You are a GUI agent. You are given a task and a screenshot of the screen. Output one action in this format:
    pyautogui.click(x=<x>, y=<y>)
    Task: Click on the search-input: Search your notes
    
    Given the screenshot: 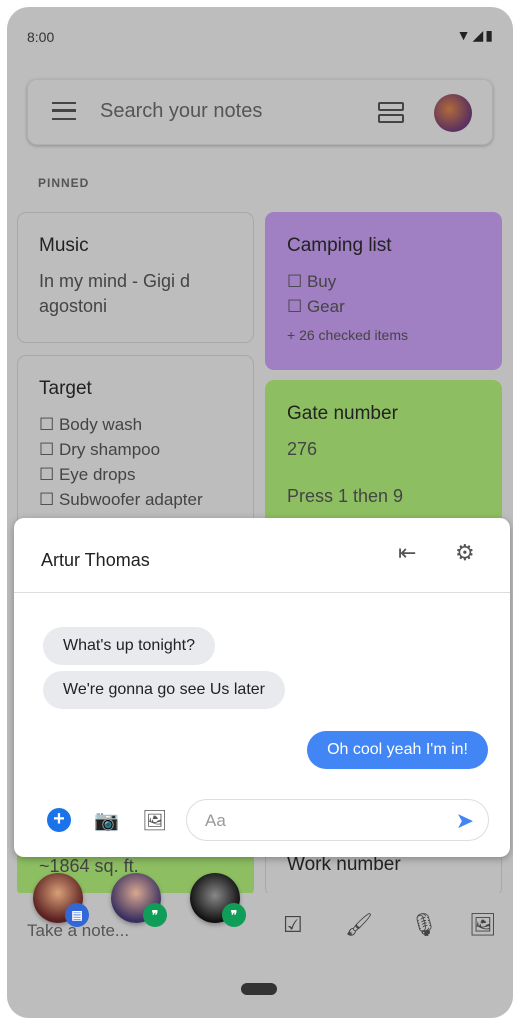 What is the action you would take?
    pyautogui.click(x=181, y=111)
    